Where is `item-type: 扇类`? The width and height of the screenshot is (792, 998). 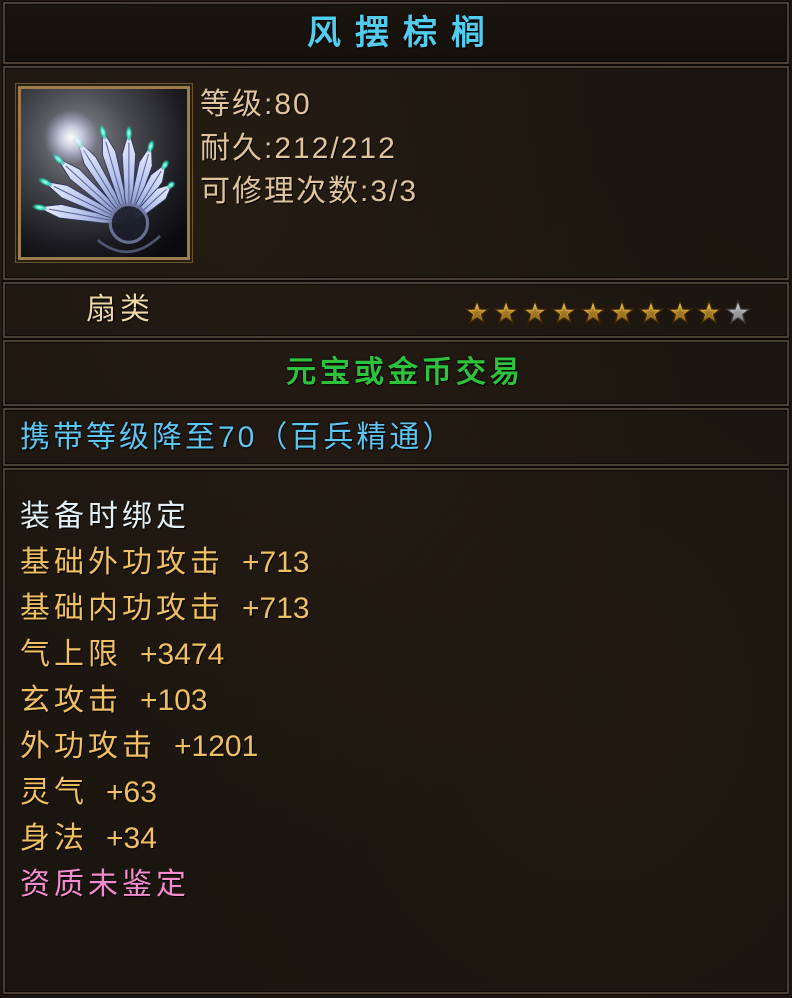
item-type: 扇类 is located at coordinates (120, 309).